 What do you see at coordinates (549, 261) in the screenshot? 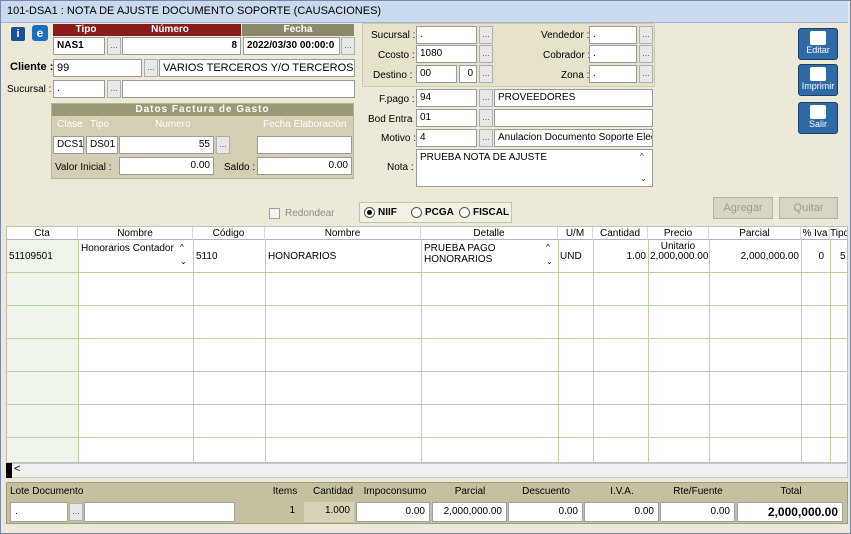
I see `detalle-scroll-down-icon: ⌄` at bounding box center [549, 261].